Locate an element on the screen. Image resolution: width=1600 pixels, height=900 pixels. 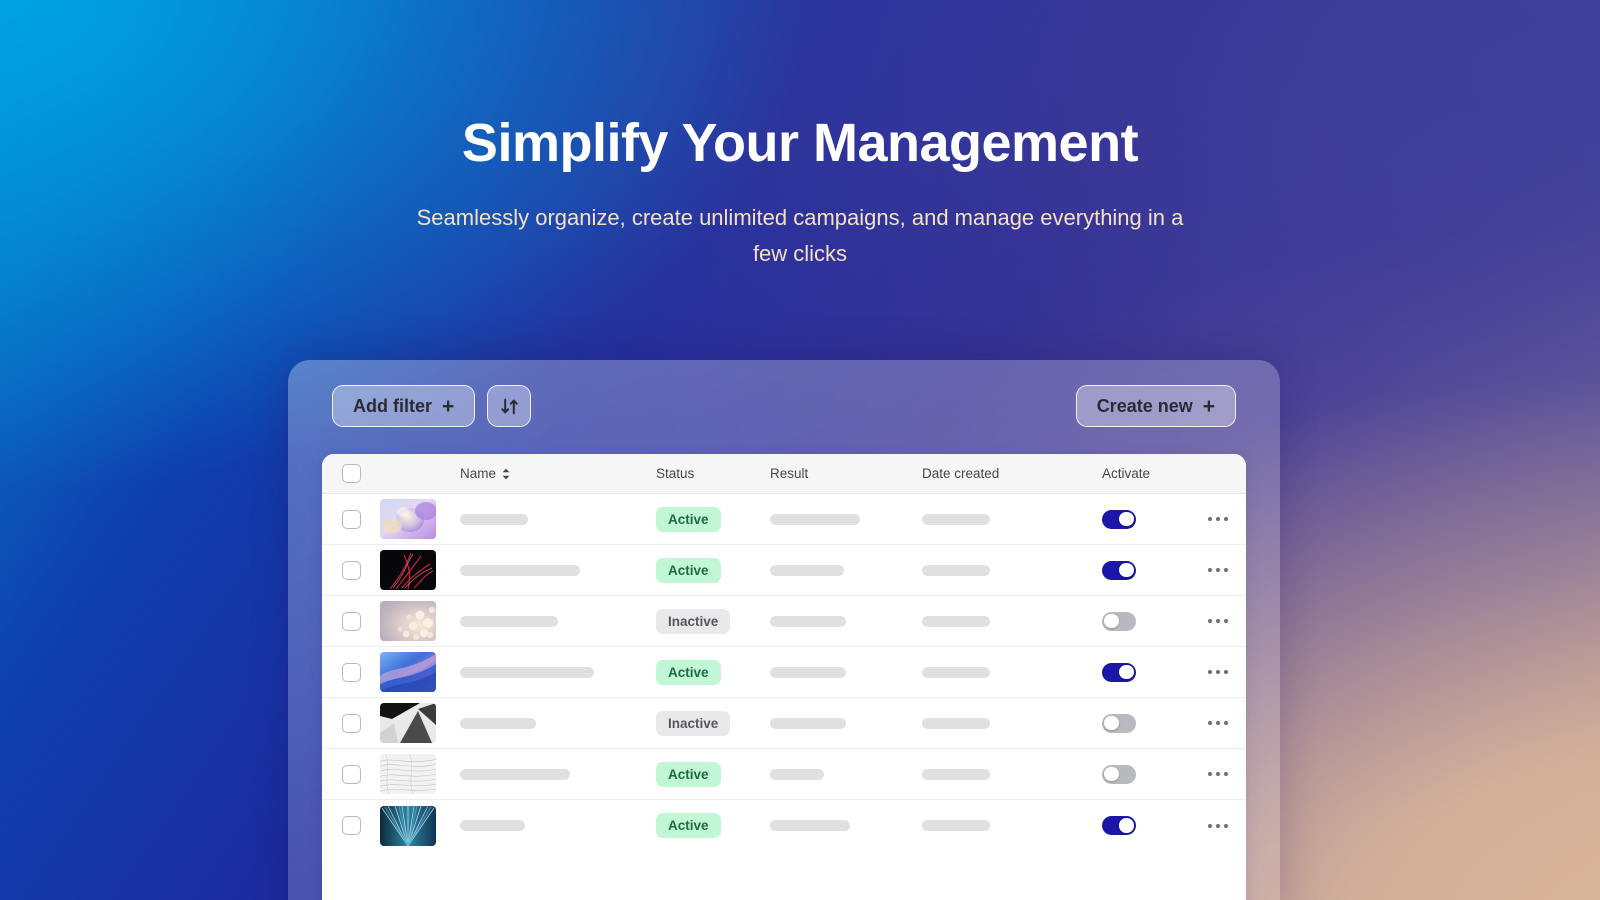
column-header-name: Name is located at coordinates (558, 473).